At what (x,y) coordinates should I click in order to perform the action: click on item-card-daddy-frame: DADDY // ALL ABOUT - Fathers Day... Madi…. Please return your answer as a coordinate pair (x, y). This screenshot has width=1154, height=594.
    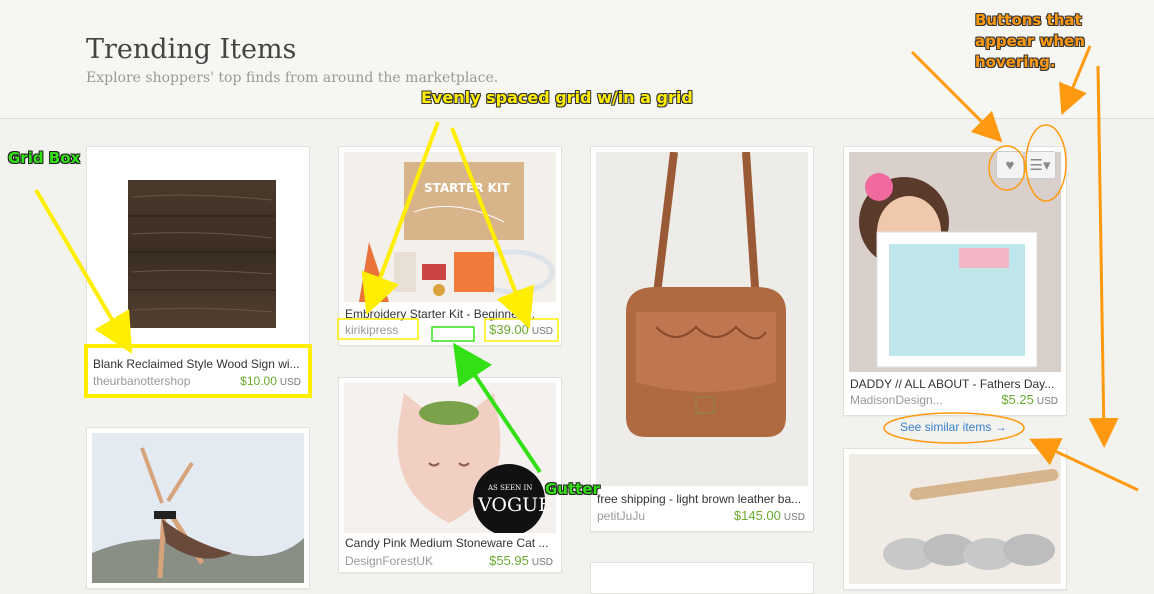
    Looking at the image, I should click on (955, 281).